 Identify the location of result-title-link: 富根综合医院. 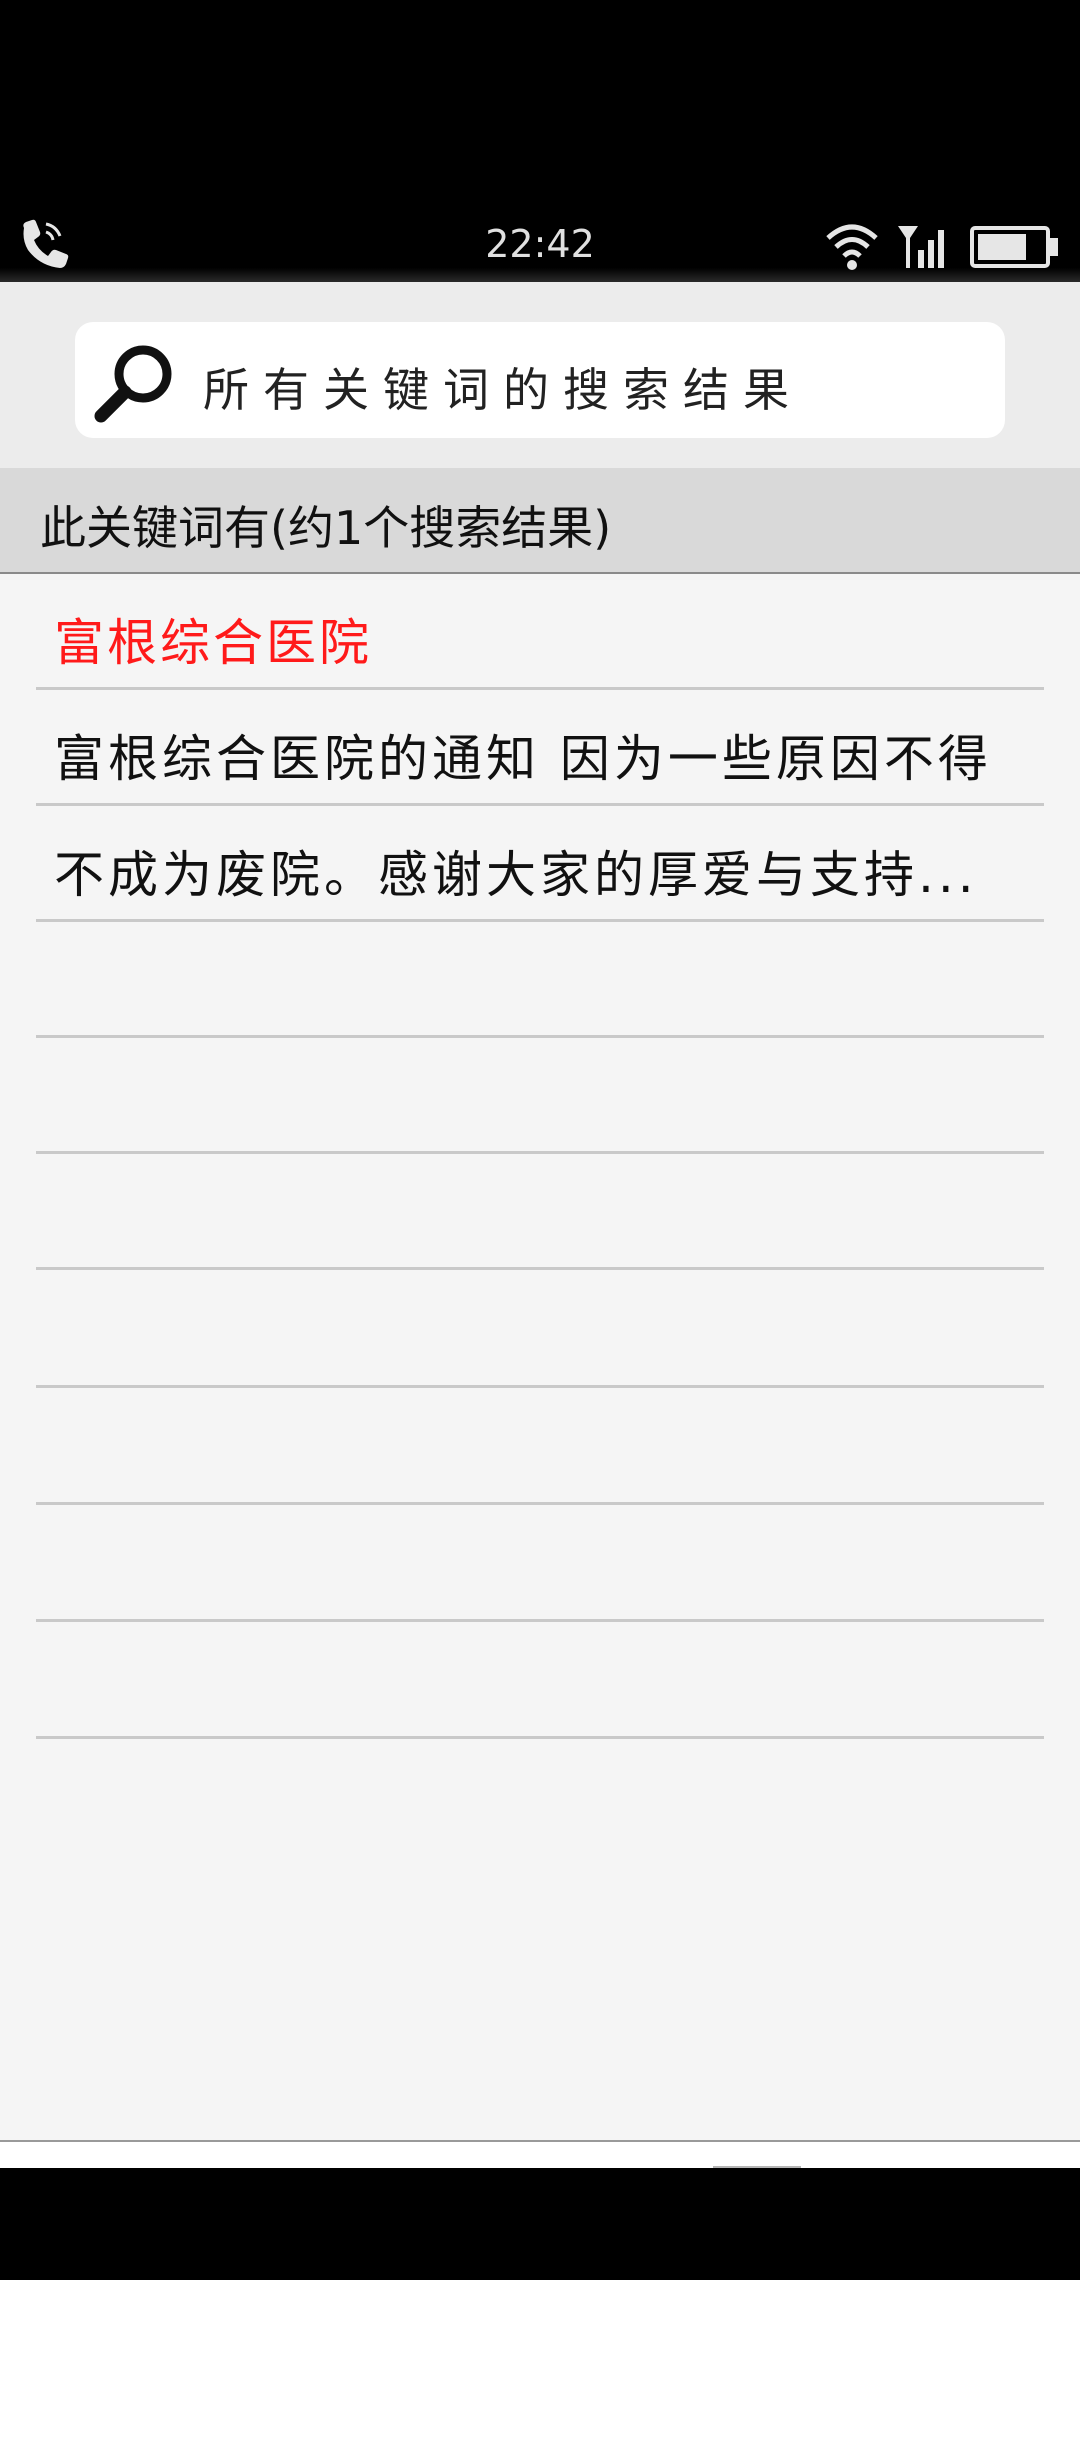
(213, 639).